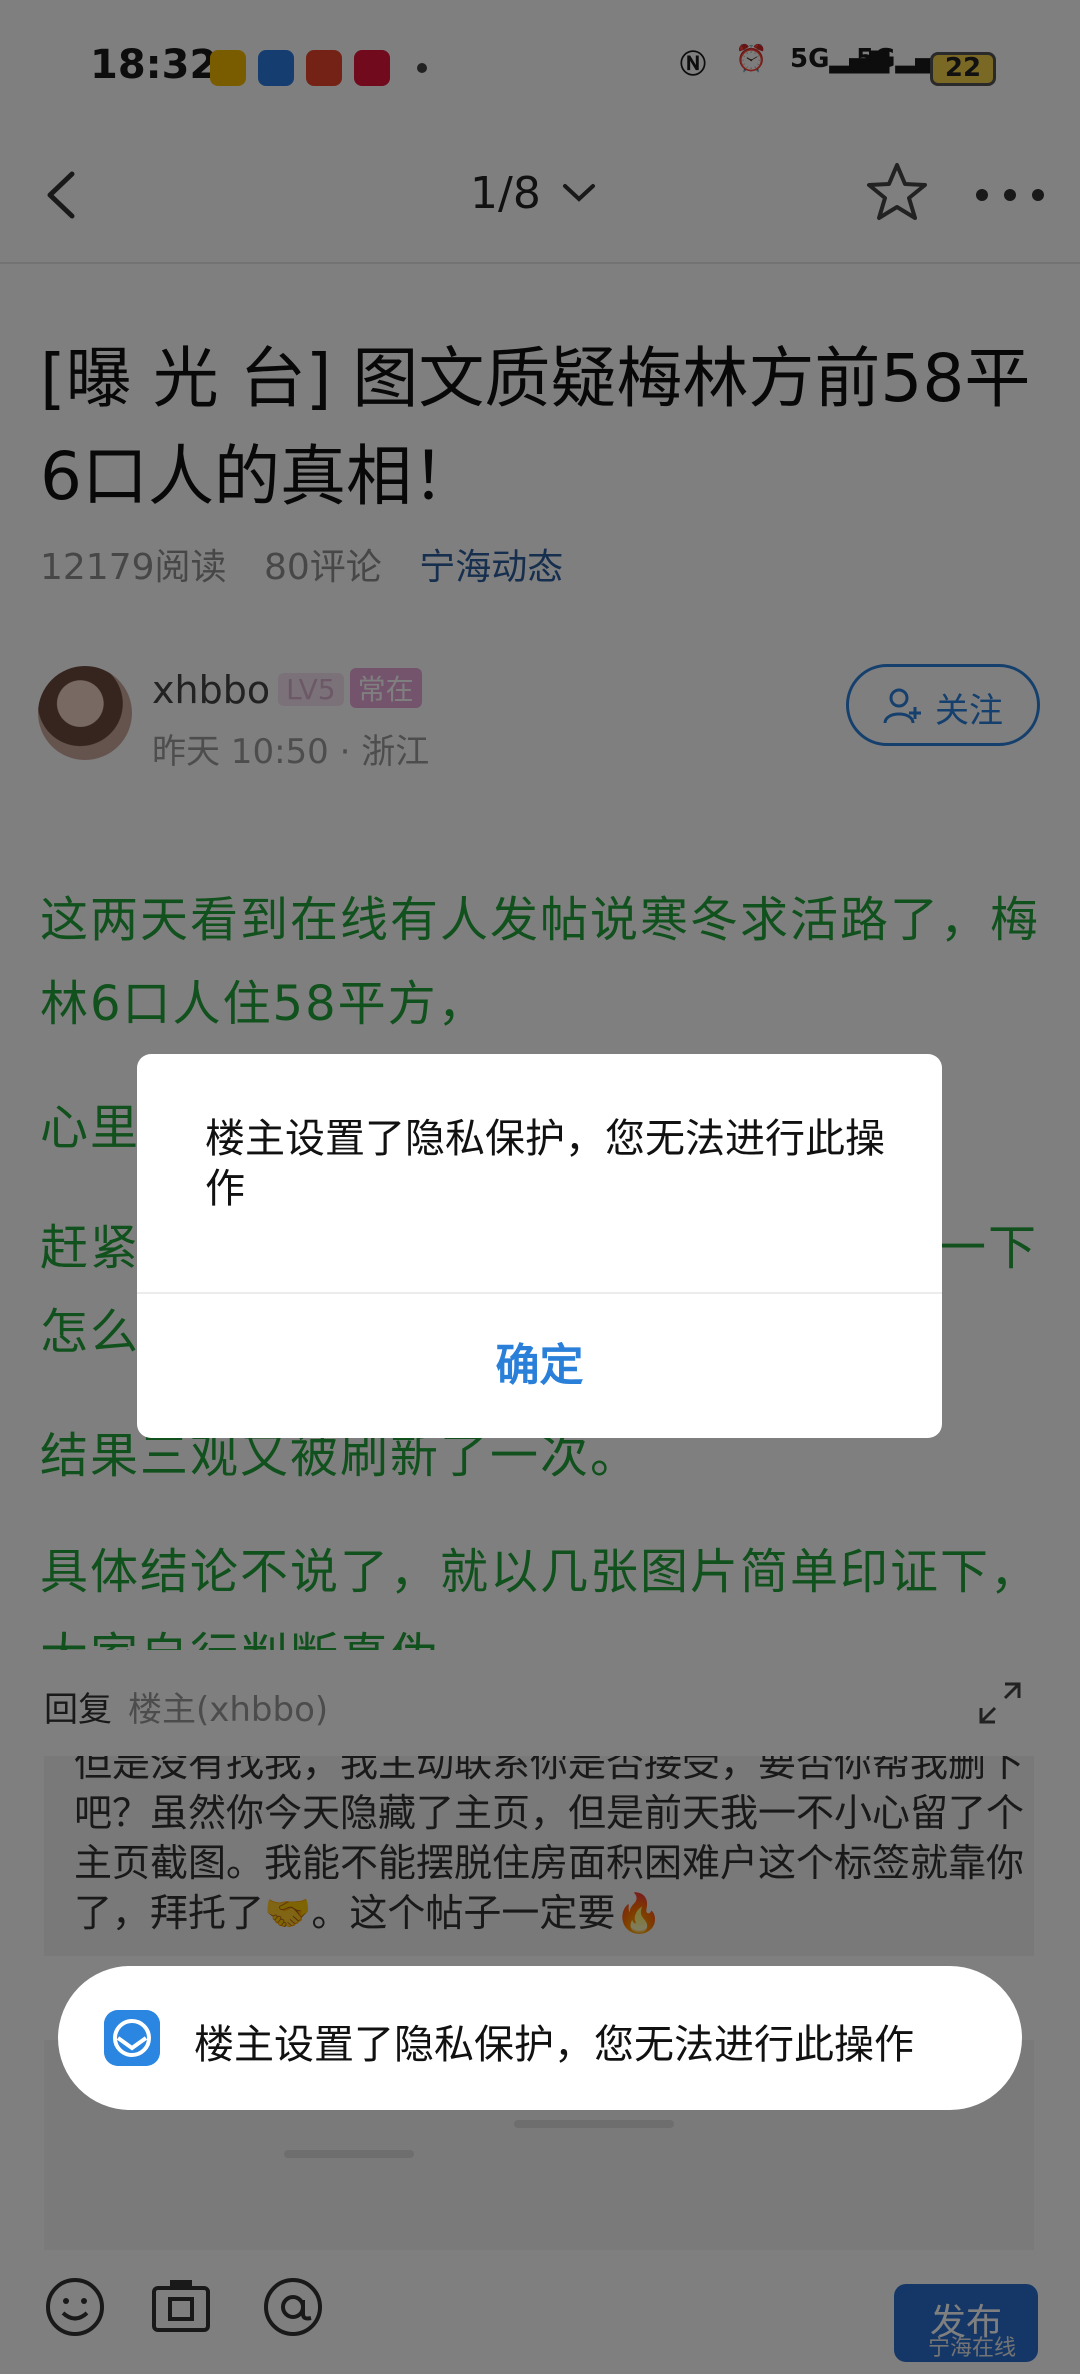 This screenshot has width=1080, height=2374. Describe the element at coordinates (132, 2038) in the screenshot. I see `app-logo-icon` at that location.